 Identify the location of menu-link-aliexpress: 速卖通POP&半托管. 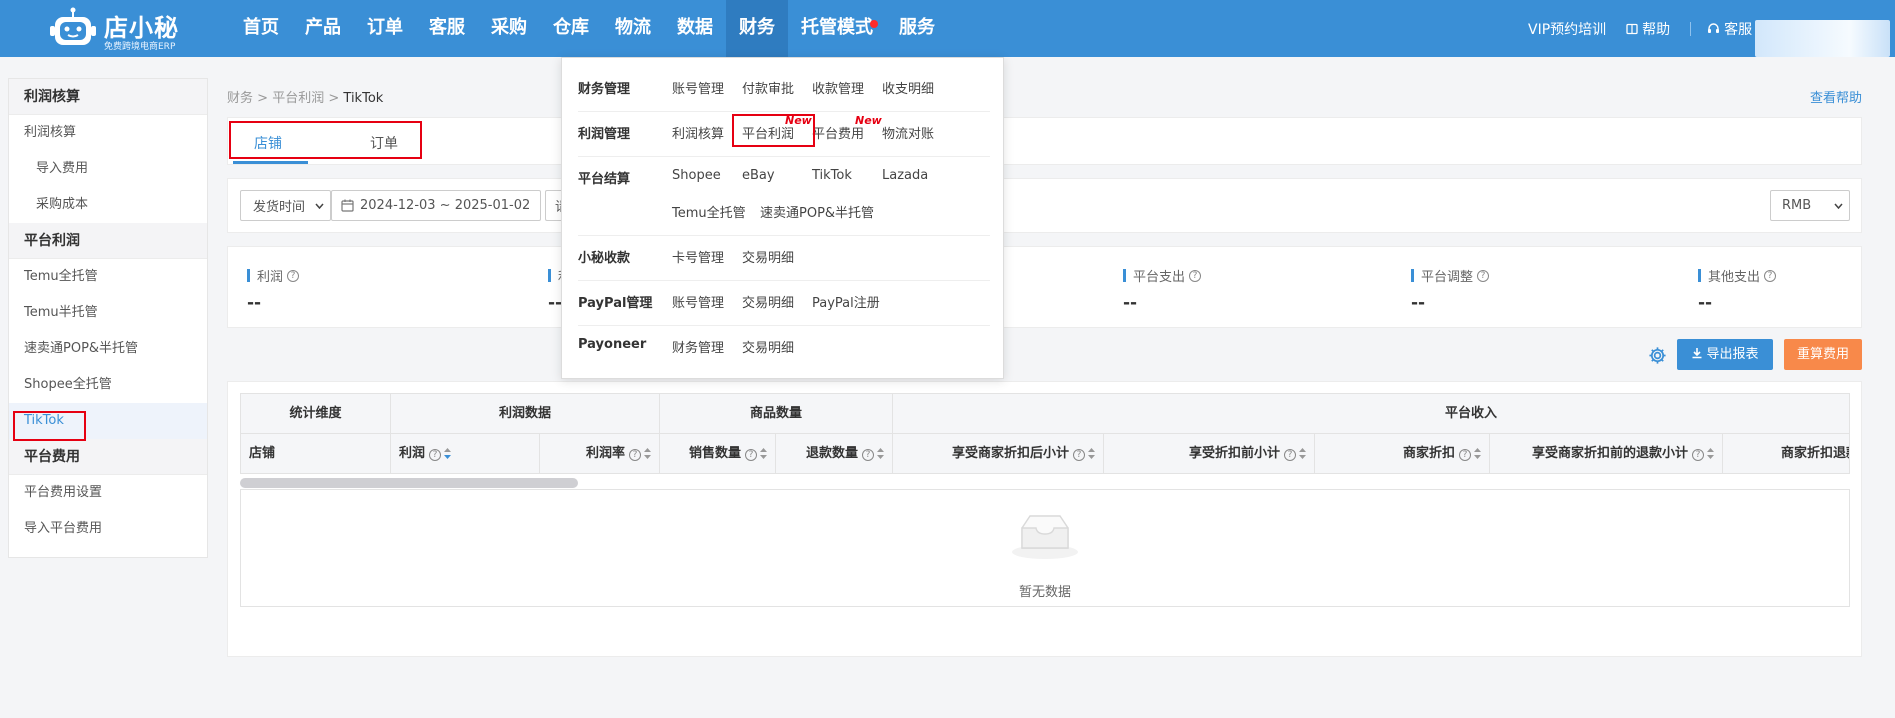
(817, 211).